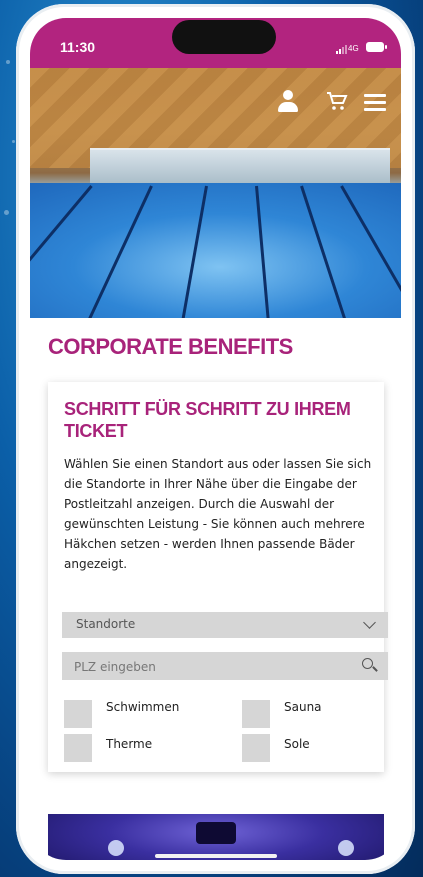  I want to click on hero-glass-front, so click(240, 166).